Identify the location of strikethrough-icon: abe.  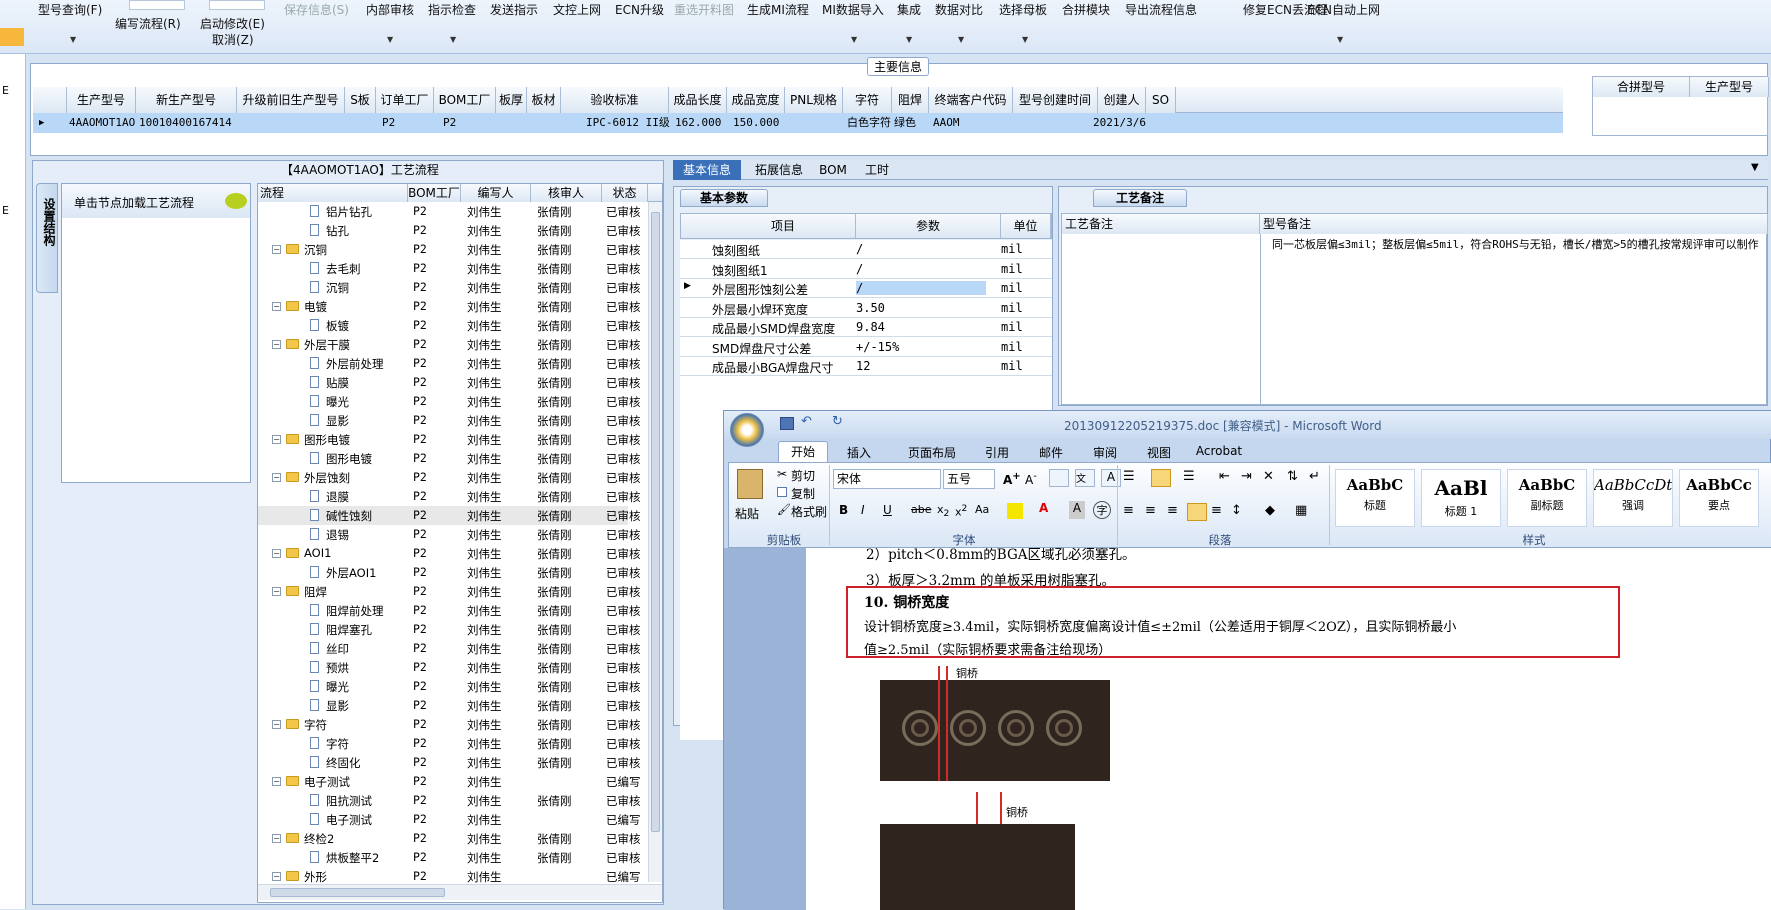
(921, 509).